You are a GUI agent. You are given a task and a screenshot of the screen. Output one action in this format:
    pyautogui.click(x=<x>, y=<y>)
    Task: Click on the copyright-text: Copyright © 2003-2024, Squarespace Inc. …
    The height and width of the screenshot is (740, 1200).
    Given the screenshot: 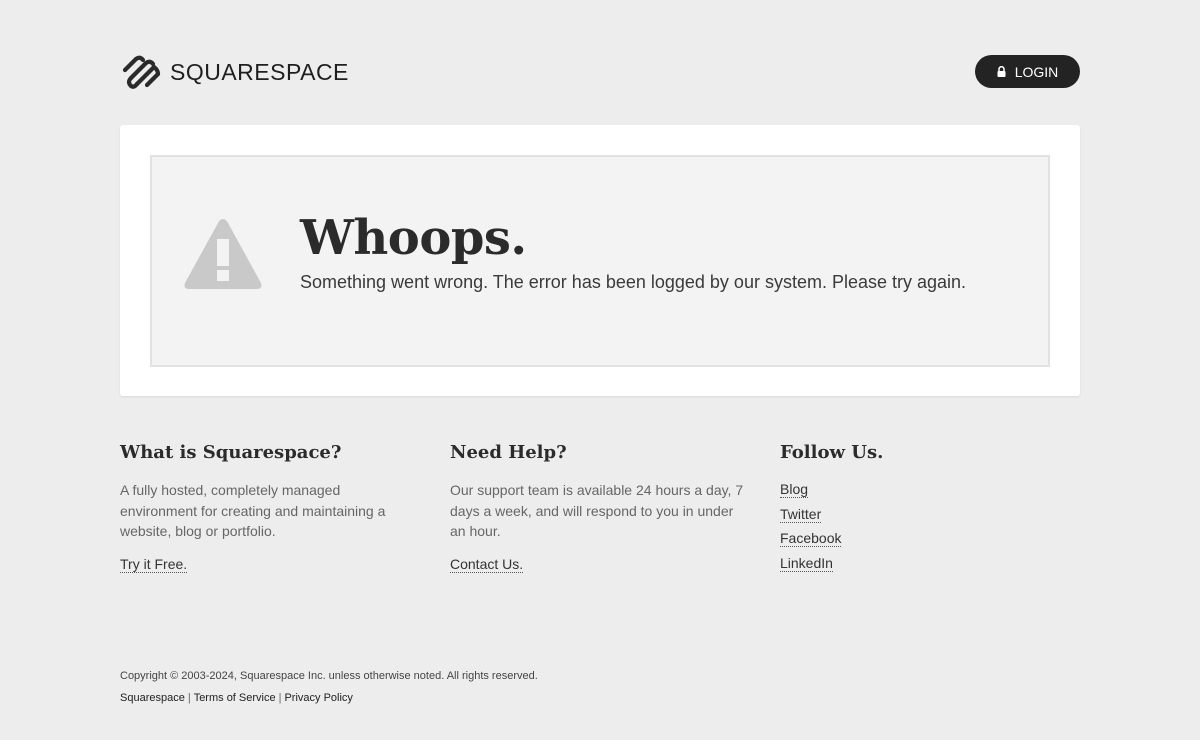 What is the action you would take?
    pyautogui.click(x=329, y=676)
    